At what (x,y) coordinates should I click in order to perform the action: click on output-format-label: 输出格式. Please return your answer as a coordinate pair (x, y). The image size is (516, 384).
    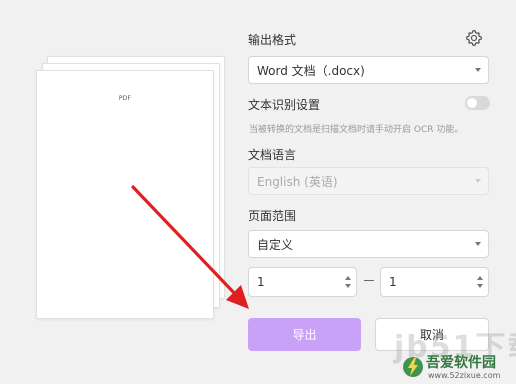
    Looking at the image, I should click on (272, 40).